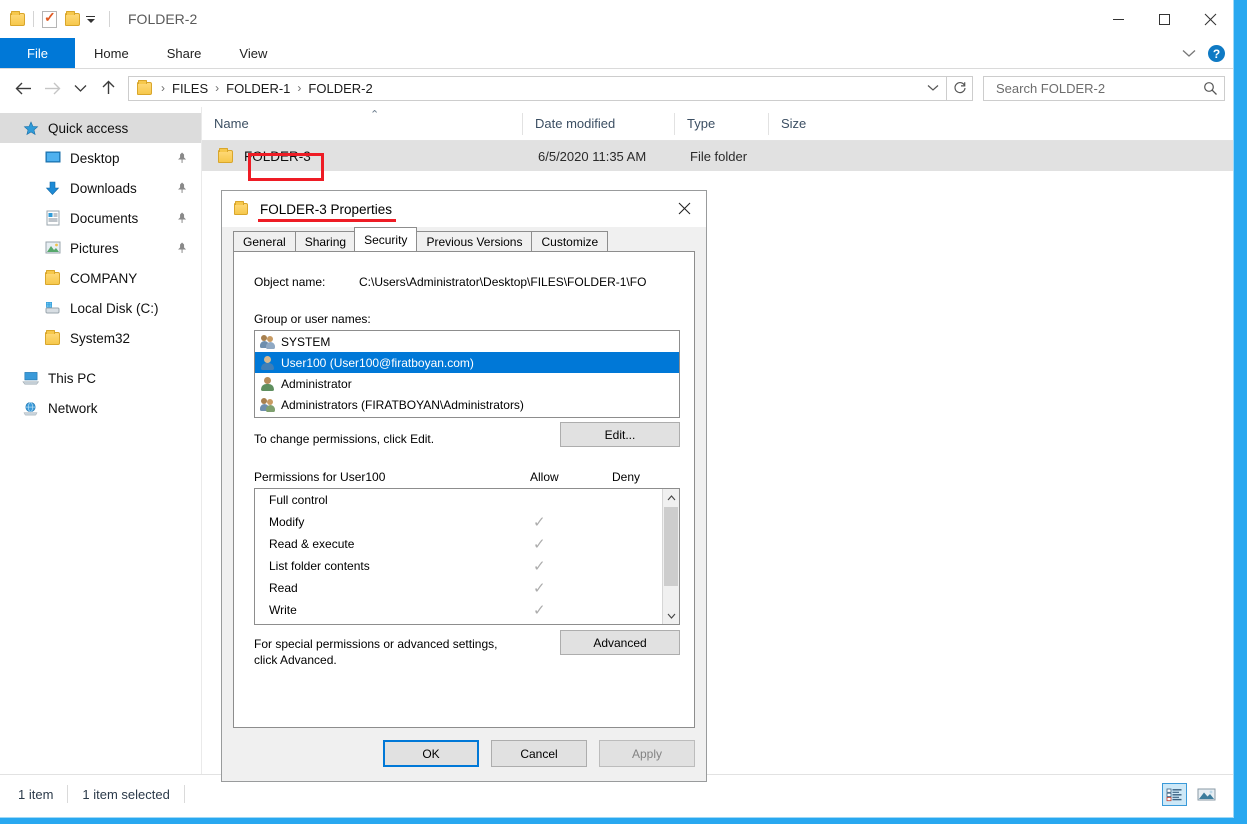  Describe the element at coordinates (598, 123) in the screenshot. I see `column-header-date-modified: Date modified` at that location.